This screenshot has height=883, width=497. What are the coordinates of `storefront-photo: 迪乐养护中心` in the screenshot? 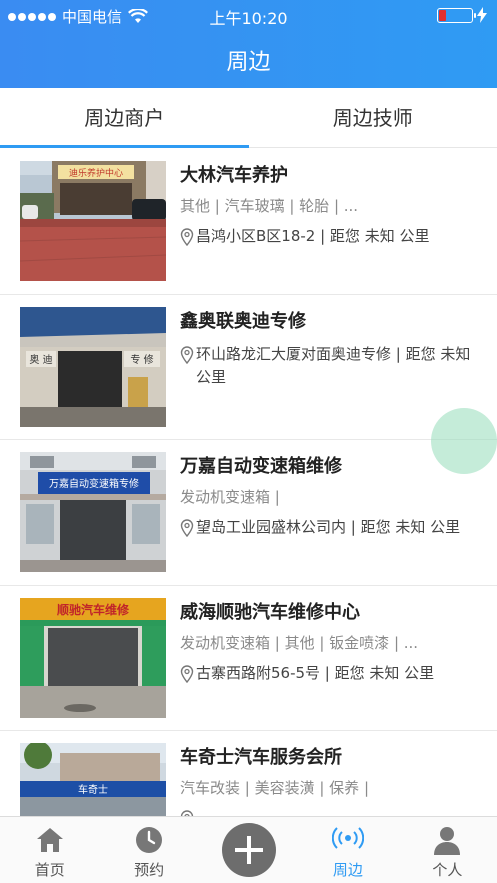 It's located at (93, 221).